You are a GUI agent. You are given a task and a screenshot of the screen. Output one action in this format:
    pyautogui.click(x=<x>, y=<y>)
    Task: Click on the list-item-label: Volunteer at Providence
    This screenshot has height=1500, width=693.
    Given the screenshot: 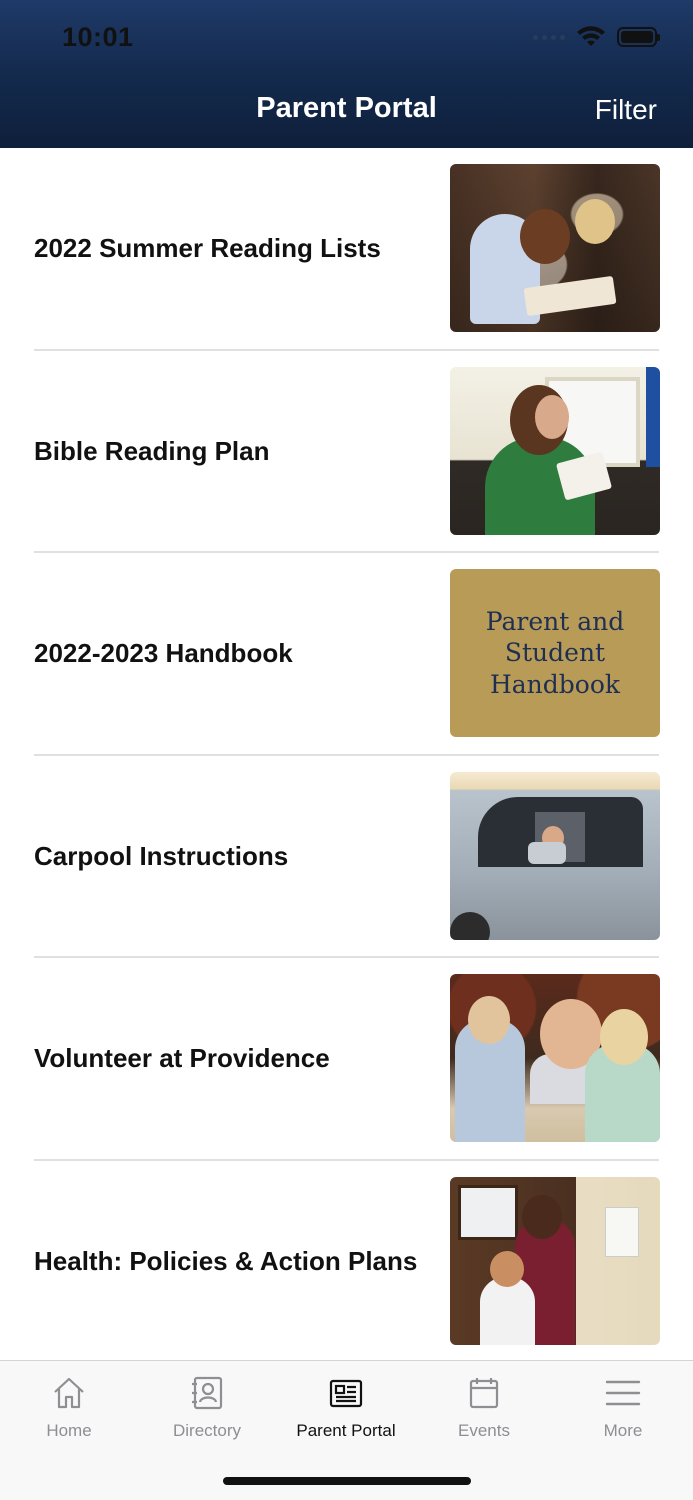 What is the action you would take?
    pyautogui.click(x=182, y=1058)
    